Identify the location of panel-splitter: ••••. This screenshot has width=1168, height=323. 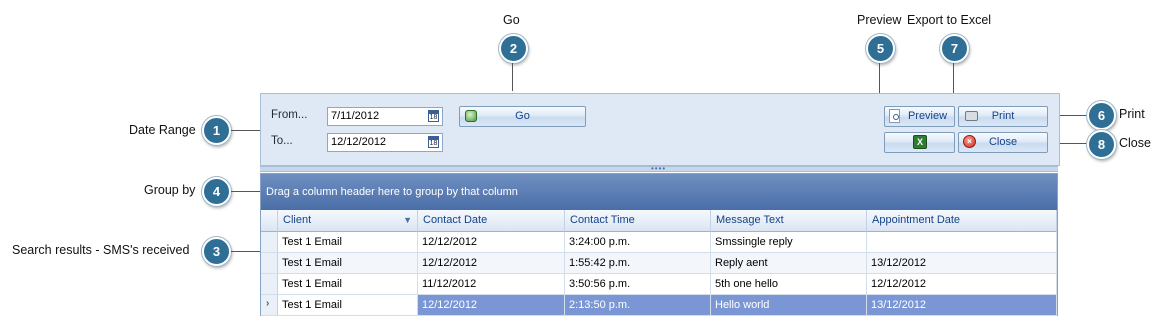
(659, 169).